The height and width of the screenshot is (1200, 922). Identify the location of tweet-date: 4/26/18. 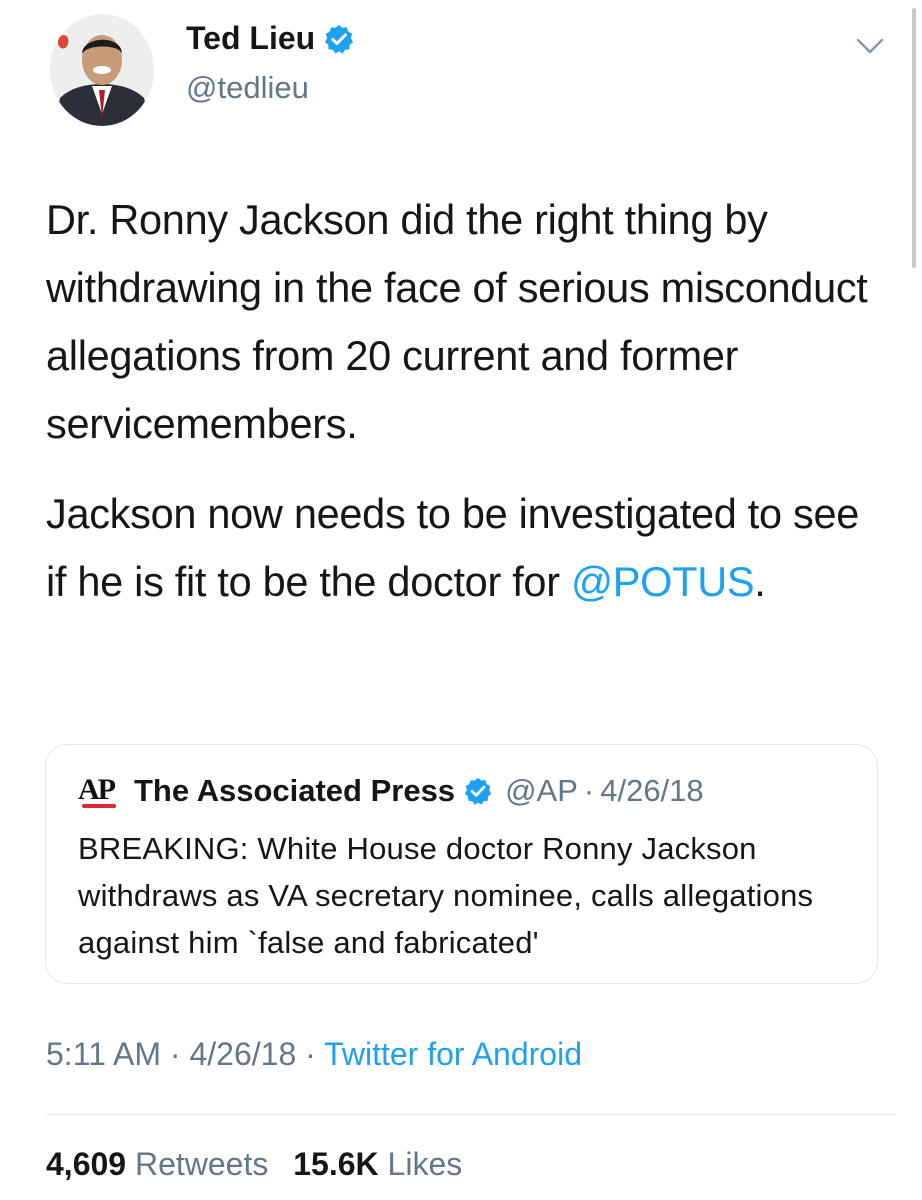
(243, 1054).